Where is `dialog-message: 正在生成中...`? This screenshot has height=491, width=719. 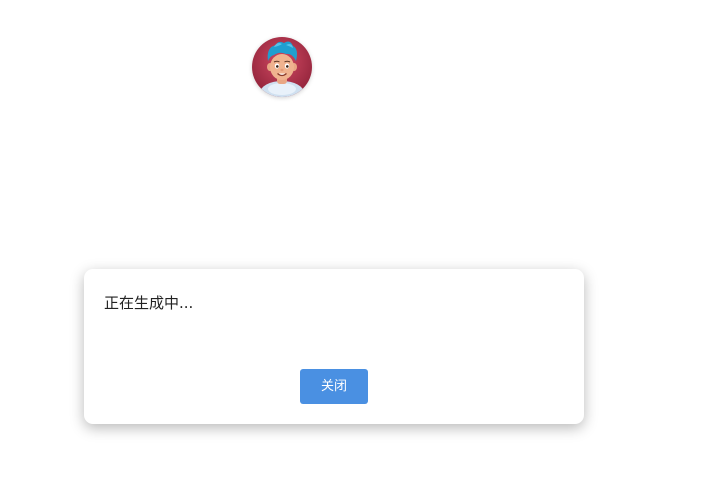 dialog-message: 正在生成中... is located at coordinates (149, 303).